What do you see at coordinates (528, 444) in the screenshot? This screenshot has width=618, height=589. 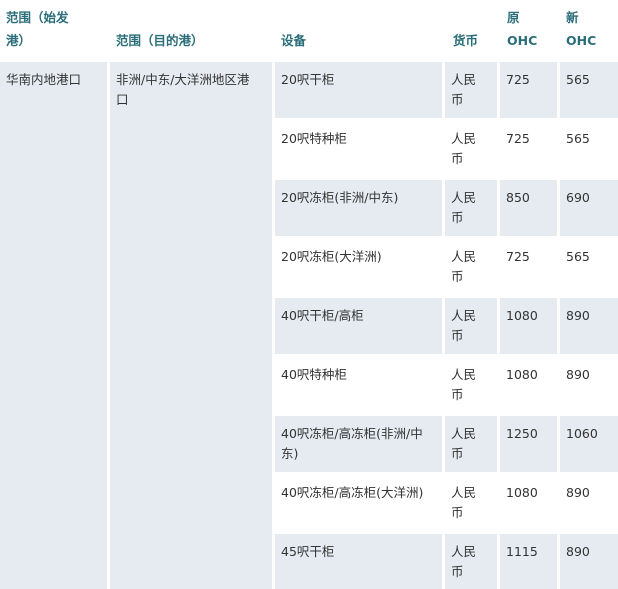 I see `old-ohc-cell: 1250` at bounding box center [528, 444].